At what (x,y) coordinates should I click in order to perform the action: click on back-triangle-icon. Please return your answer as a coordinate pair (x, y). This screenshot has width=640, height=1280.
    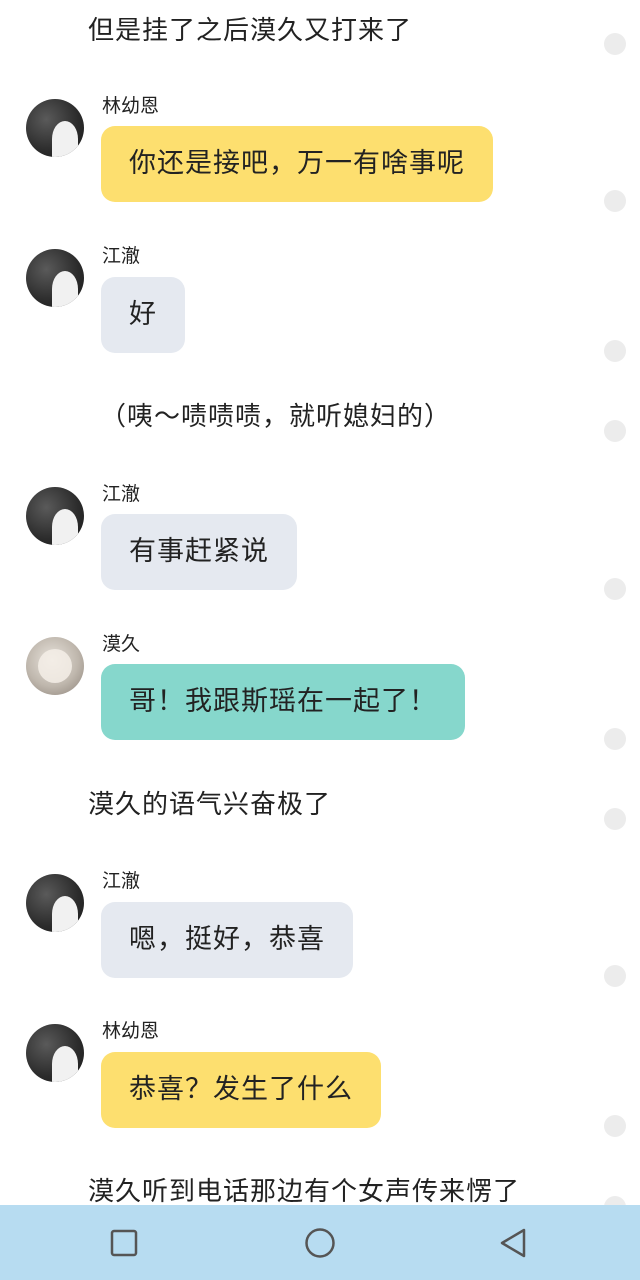
    Looking at the image, I should click on (513, 1242).